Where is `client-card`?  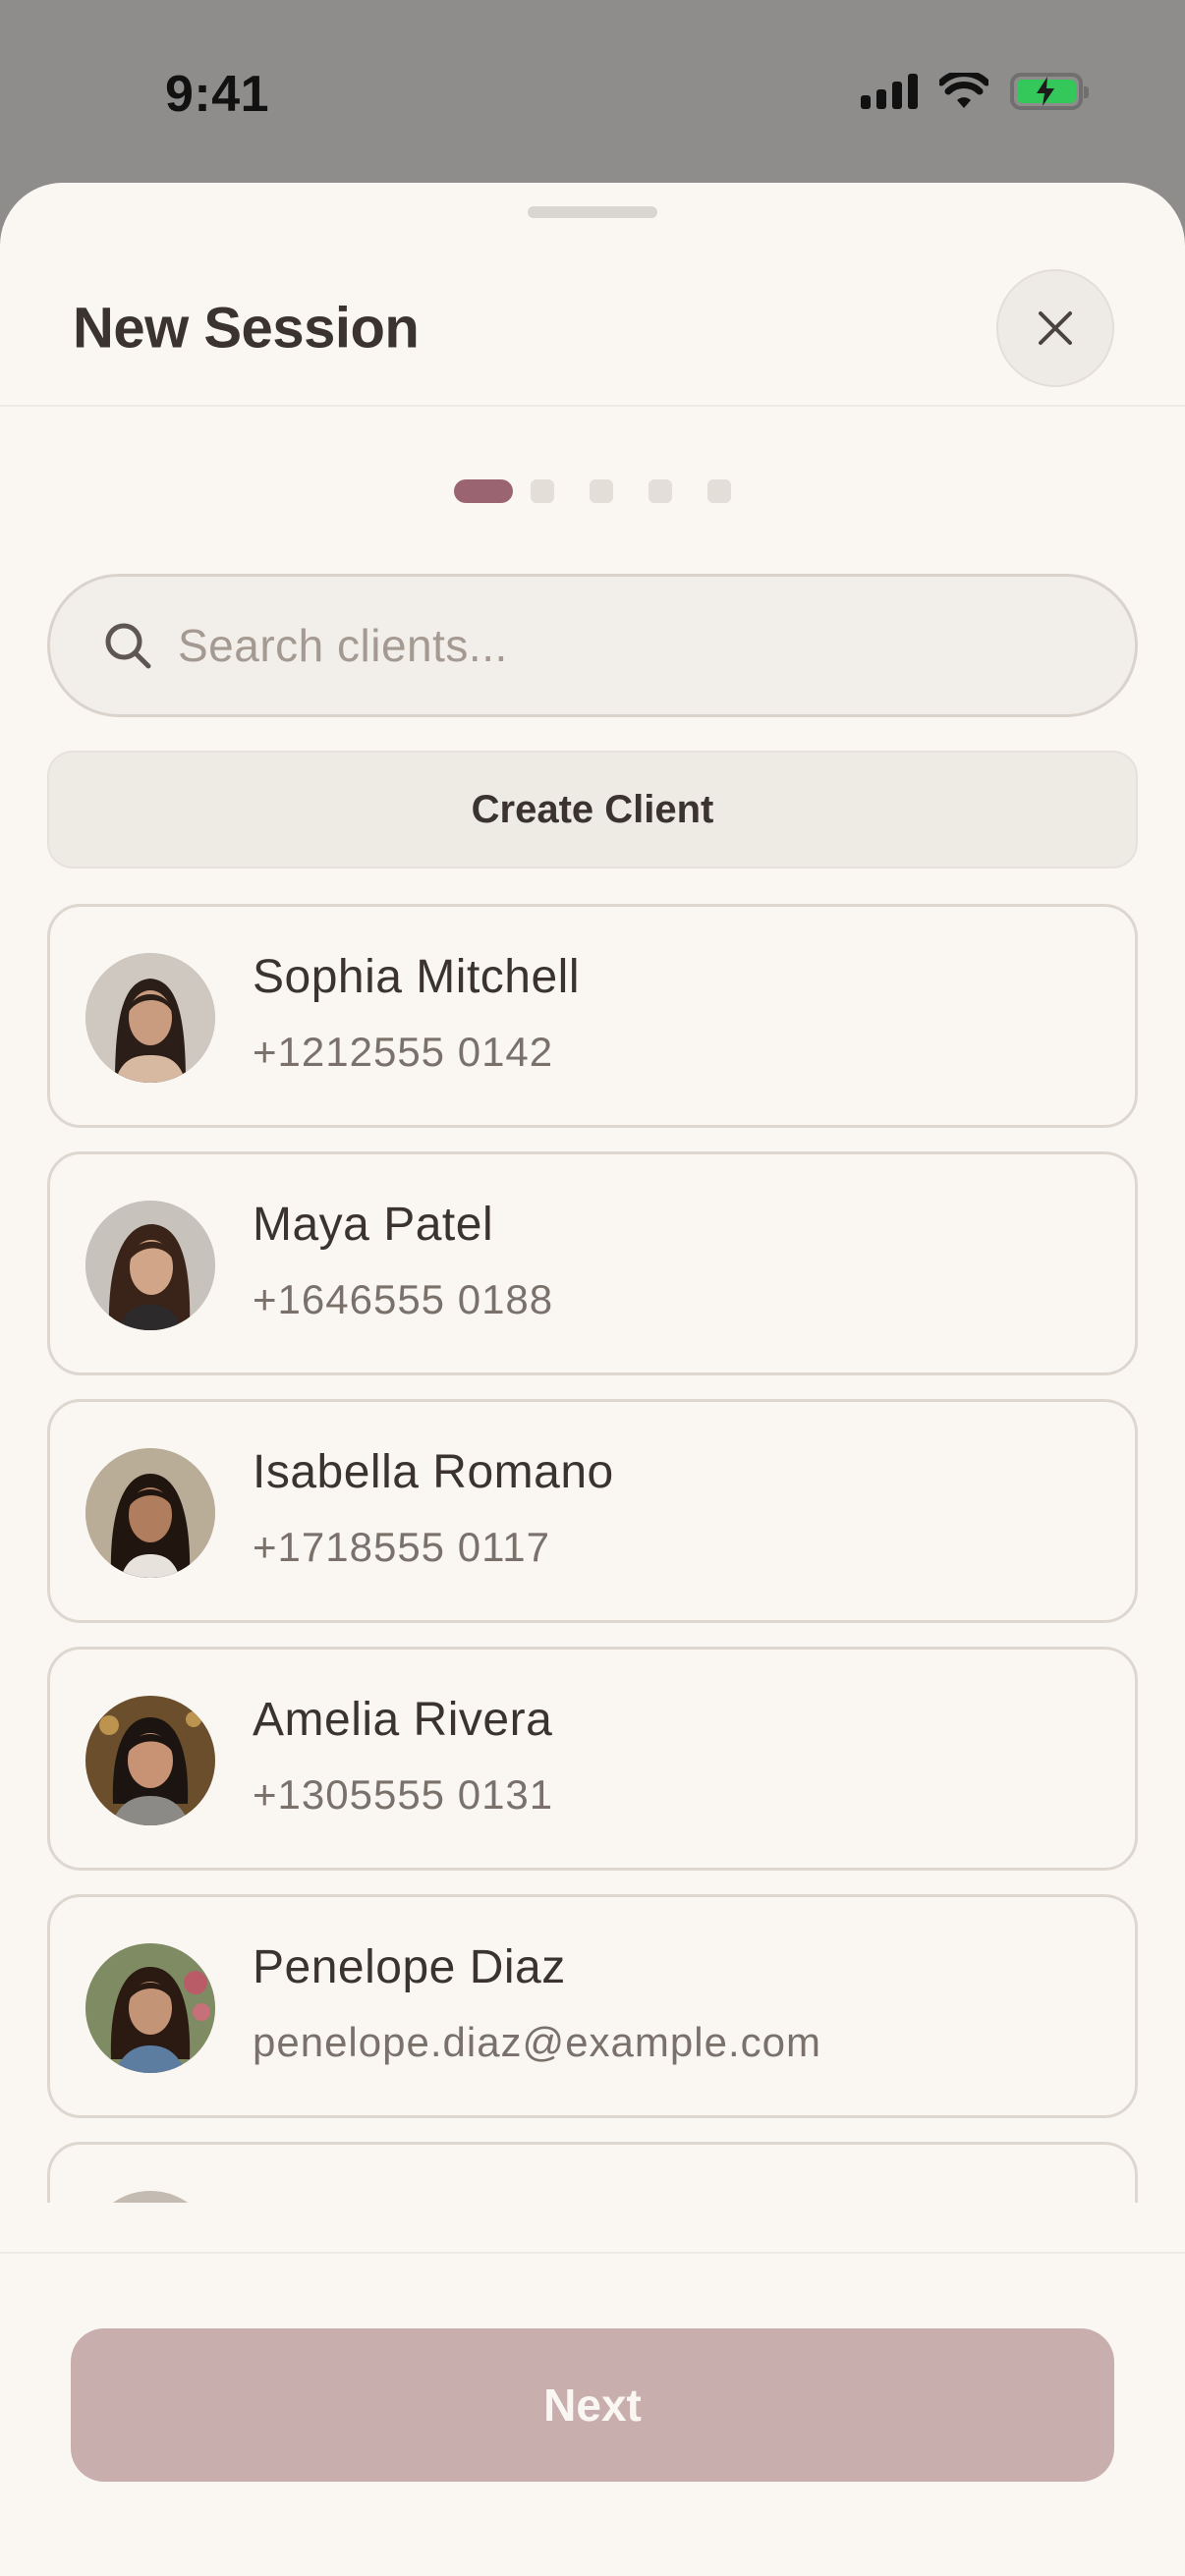 client-card is located at coordinates (592, 2172).